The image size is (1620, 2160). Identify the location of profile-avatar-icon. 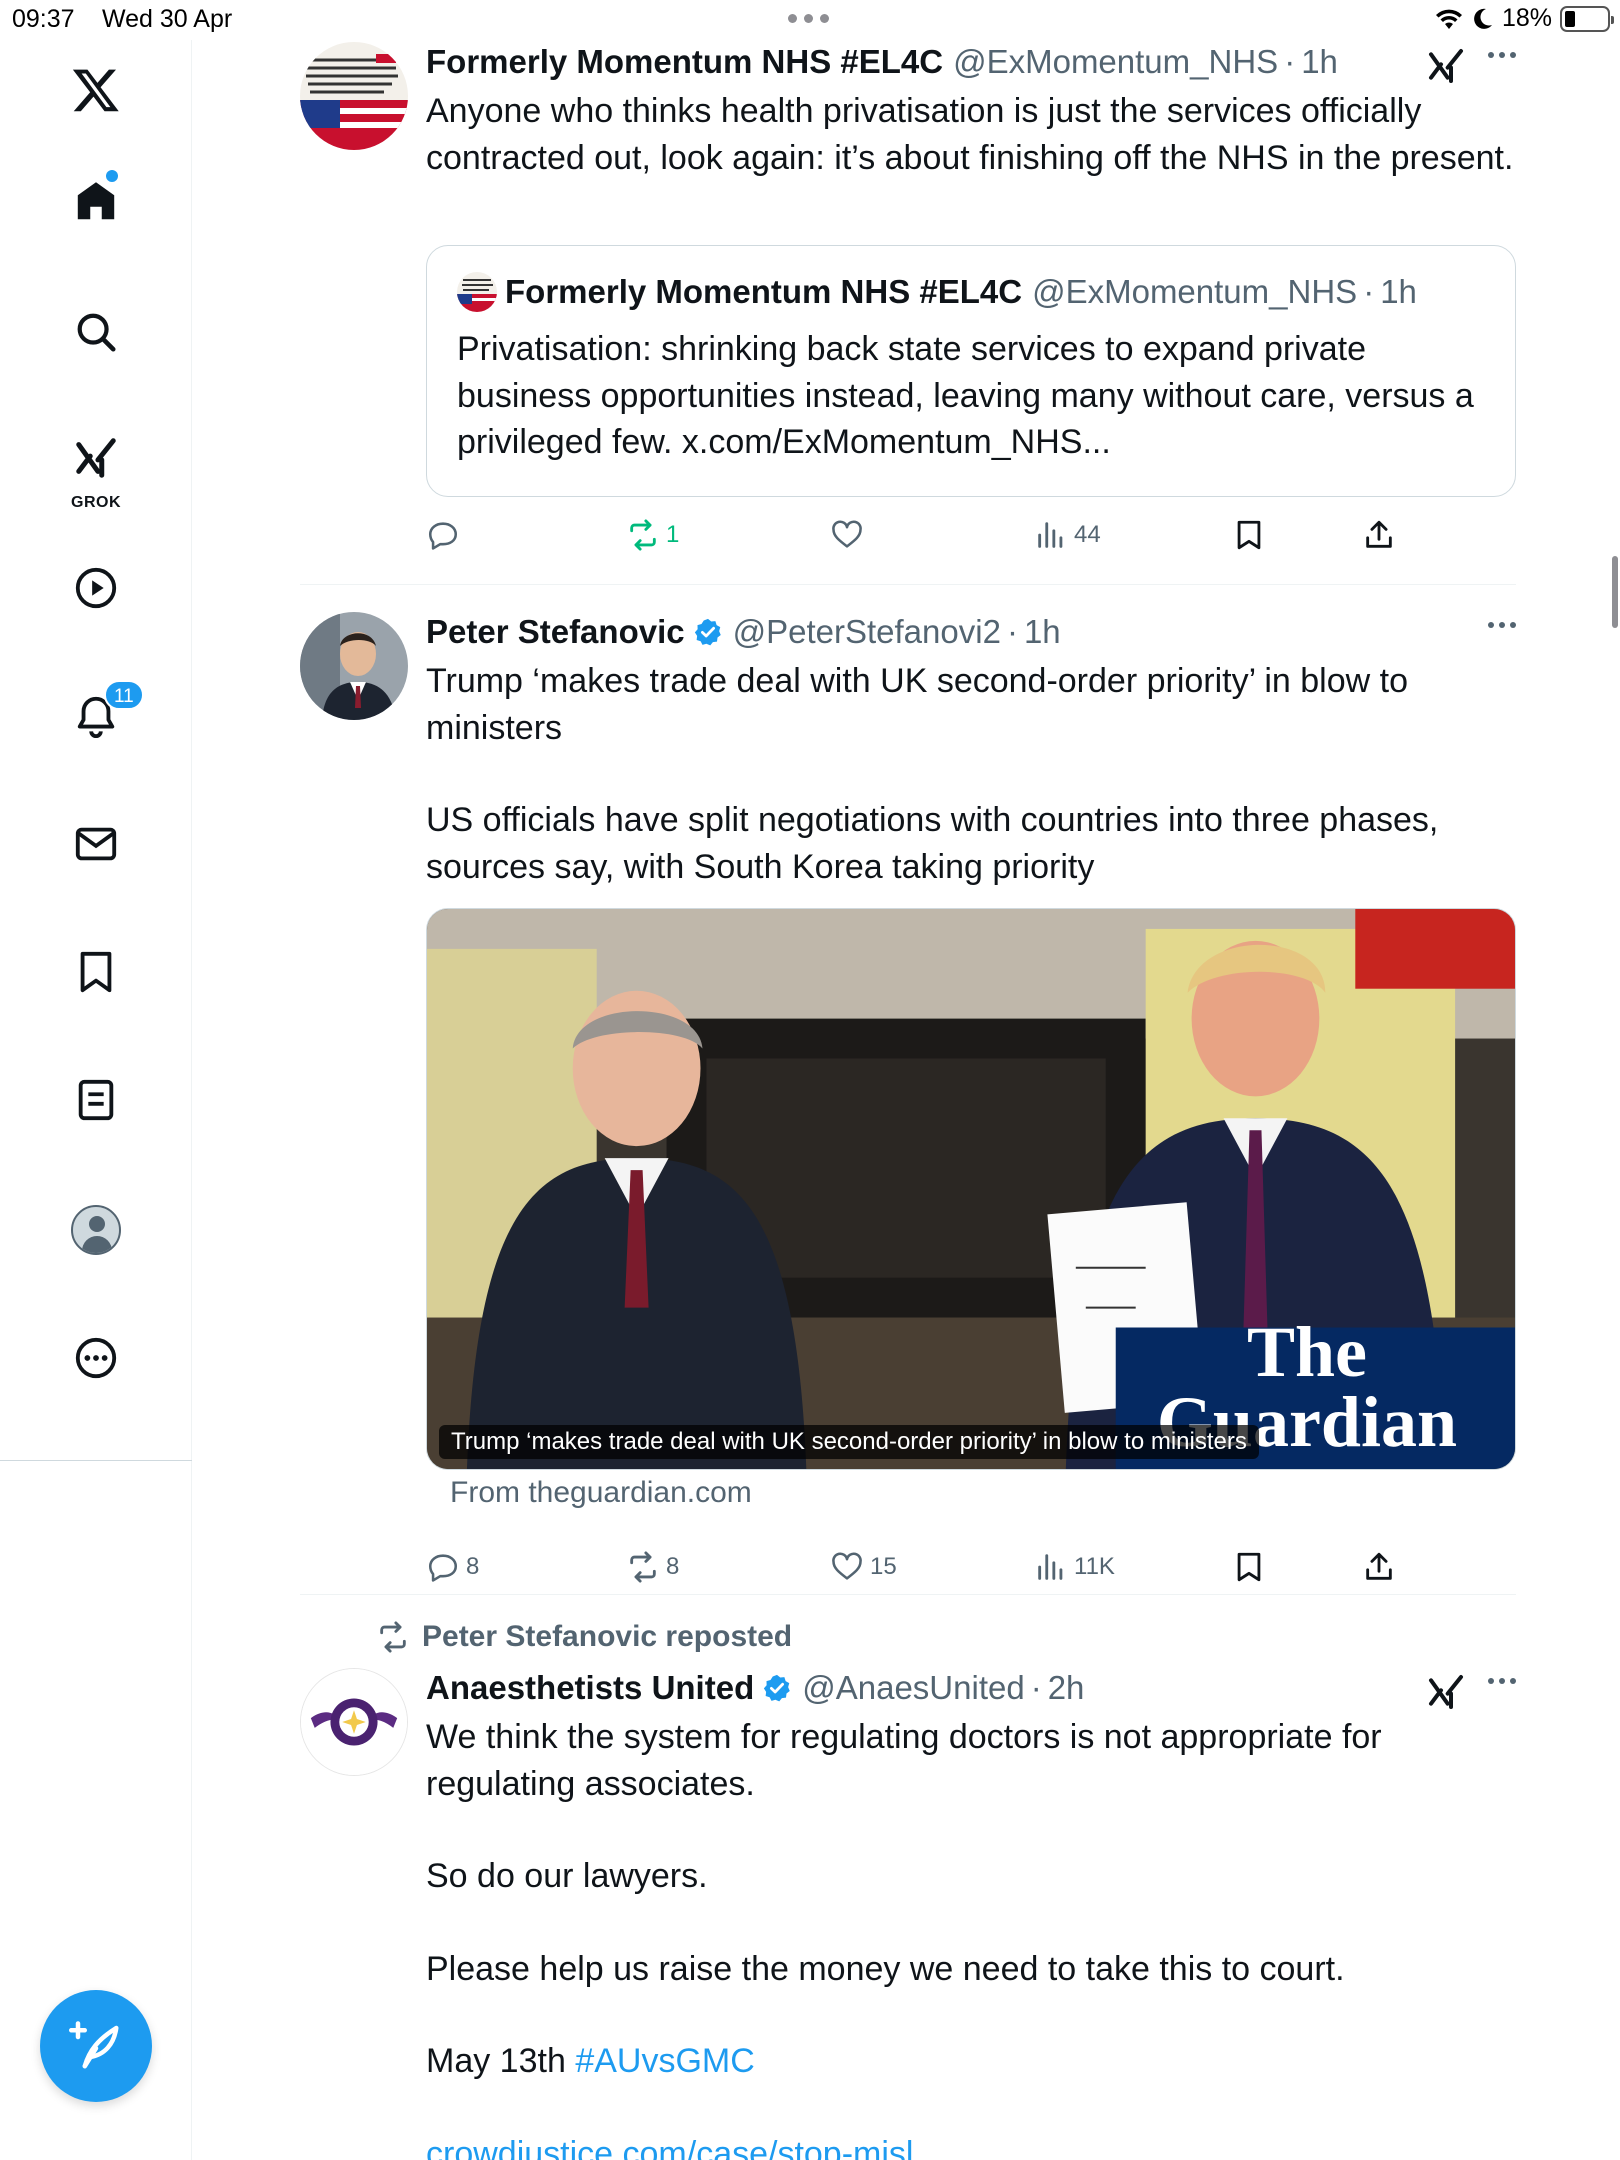
(96, 1230).